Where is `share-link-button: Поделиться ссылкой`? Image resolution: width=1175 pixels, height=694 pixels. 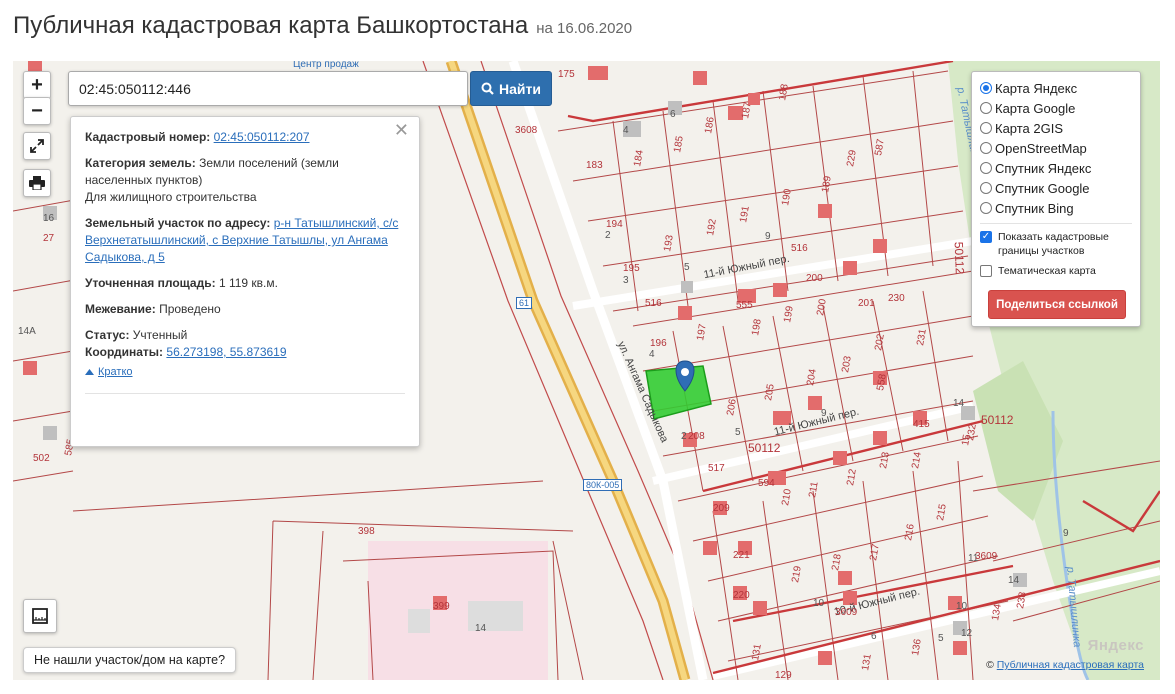 share-link-button: Поделиться ссылкой is located at coordinates (1057, 304).